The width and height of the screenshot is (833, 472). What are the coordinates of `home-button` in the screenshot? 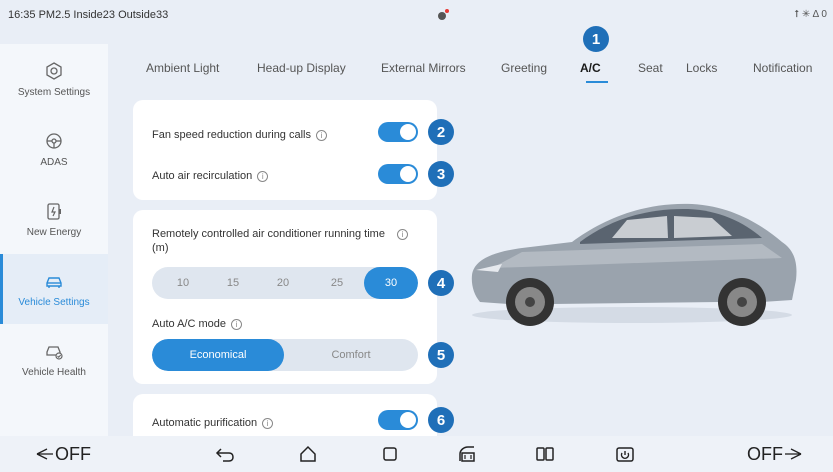 It's located at (308, 454).